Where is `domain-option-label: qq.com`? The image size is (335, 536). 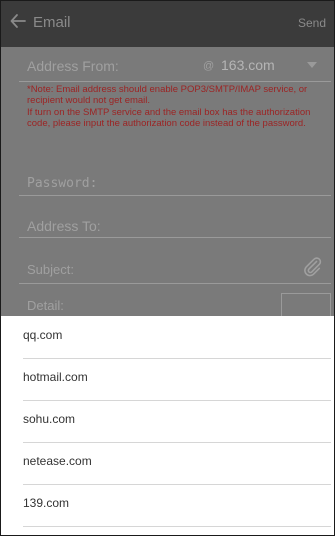
domain-option-label: qq.com is located at coordinates (43, 335).